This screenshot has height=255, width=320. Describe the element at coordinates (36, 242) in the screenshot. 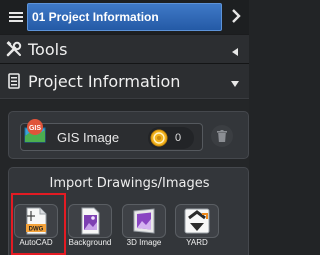

I see `autocad-label: AutoCAD` at that location.